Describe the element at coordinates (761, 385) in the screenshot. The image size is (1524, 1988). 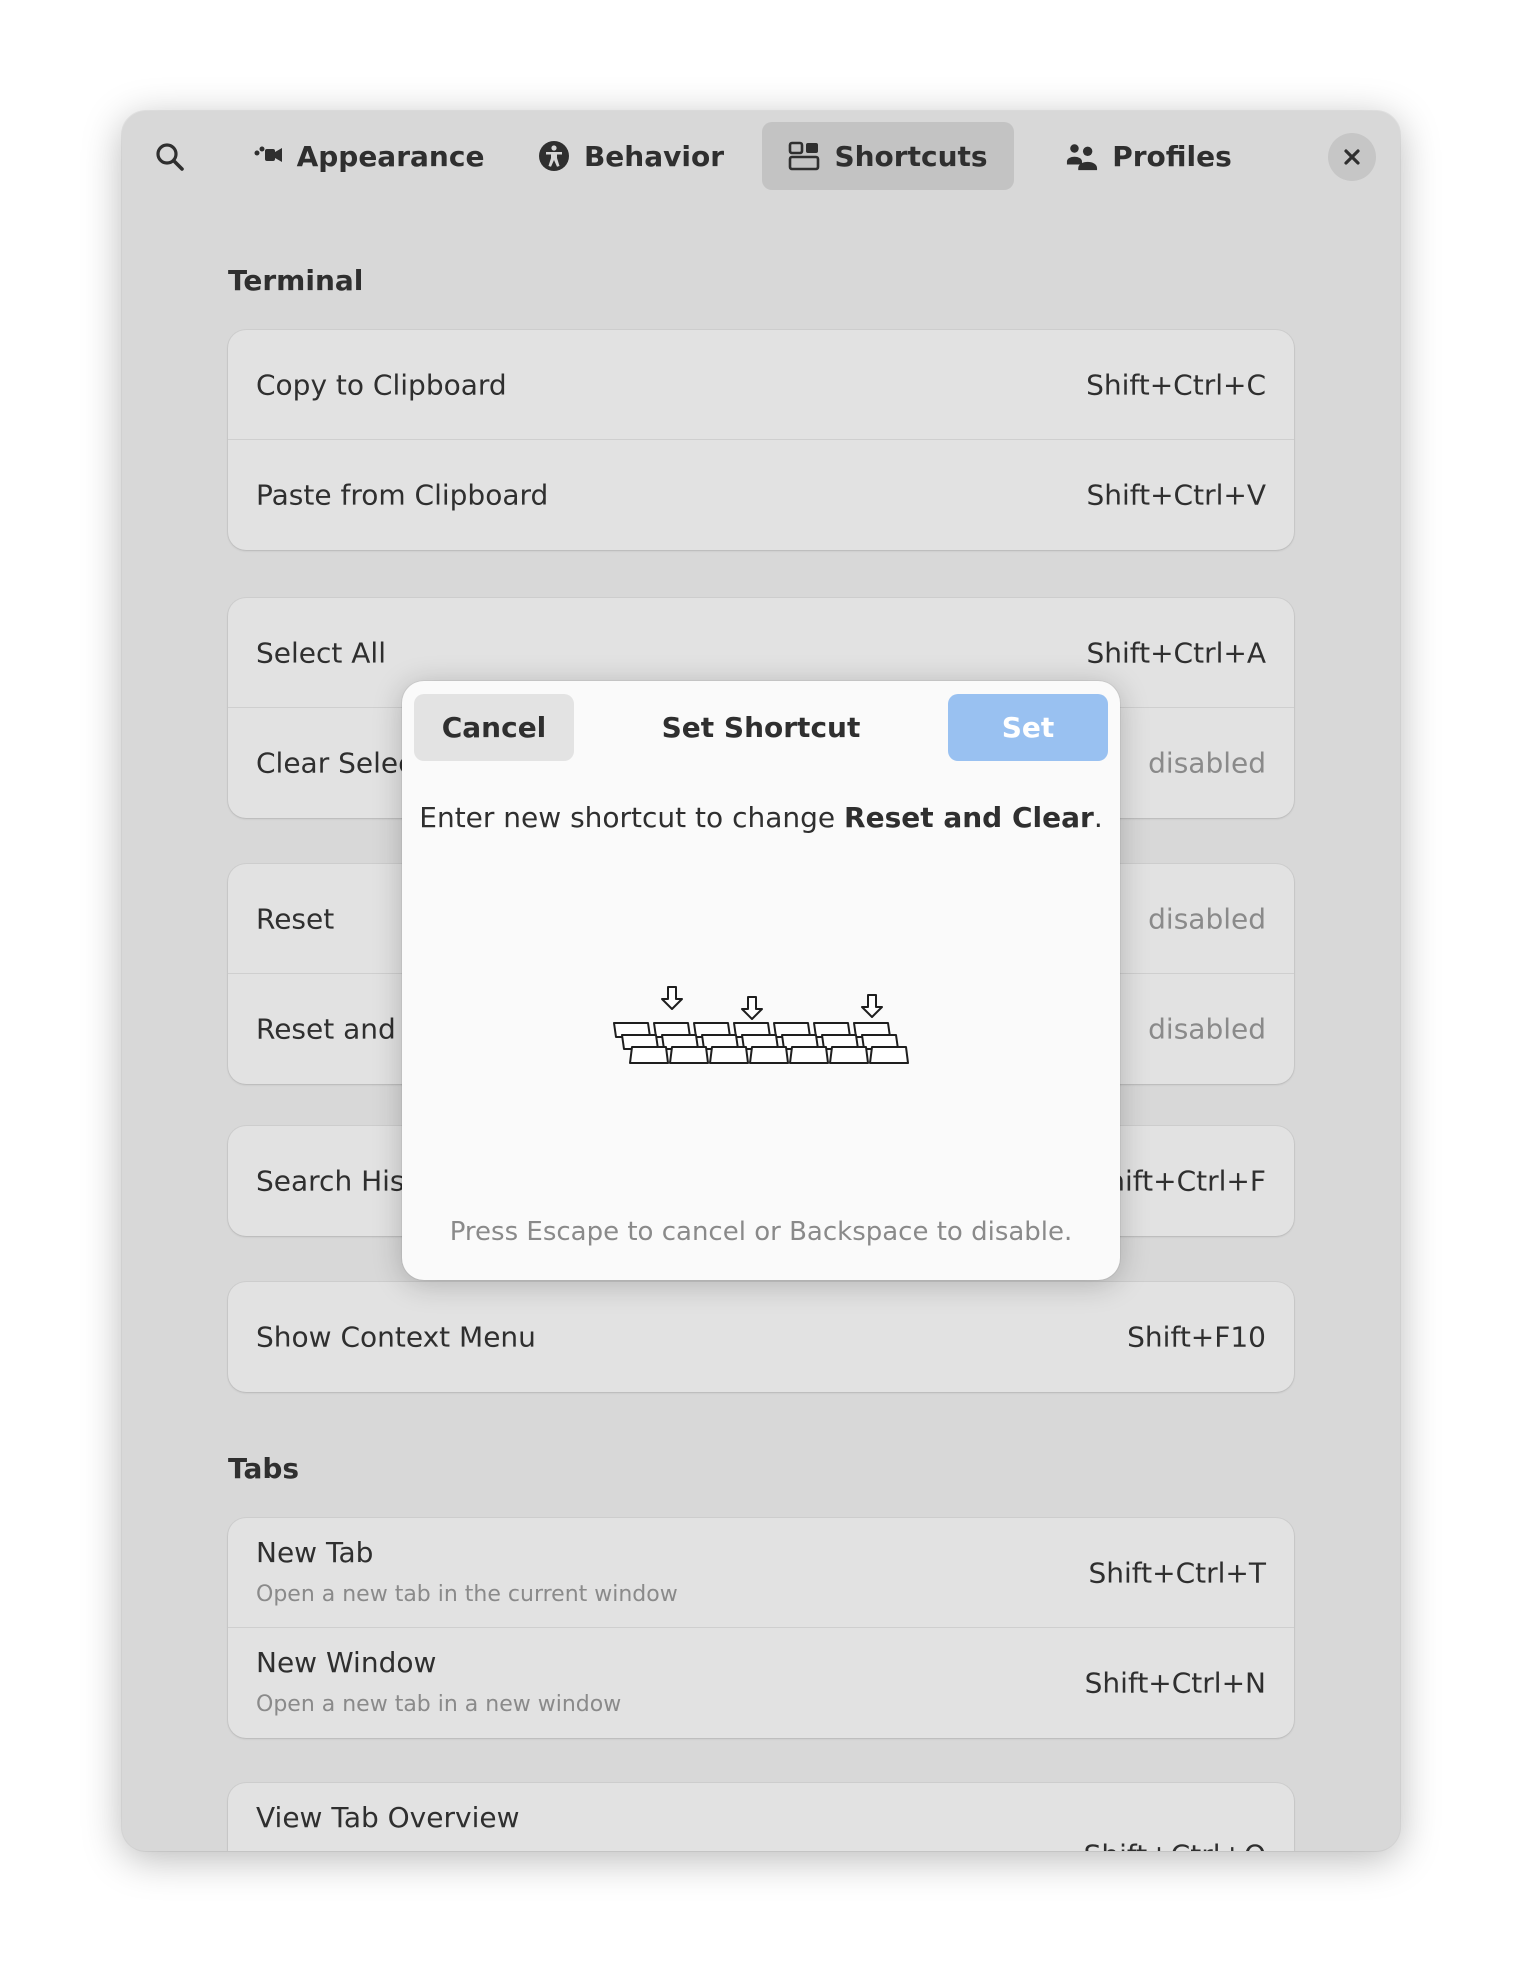
I see `shortcut-row-copy: Copy to Clipboard Shift+Ctrl+C` at that location.